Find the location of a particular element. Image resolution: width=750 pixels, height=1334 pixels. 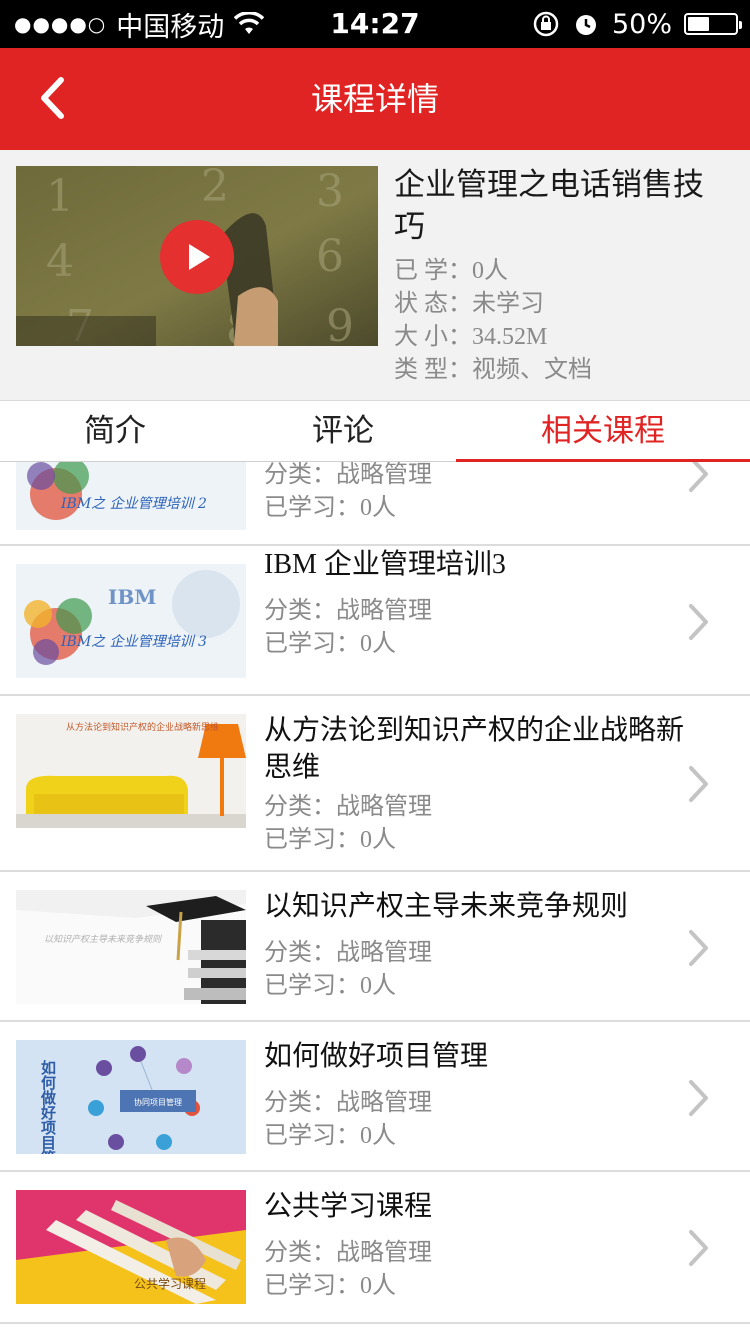

thumb-caption: 公共学习课程 is located at coordinates (170, 1283).